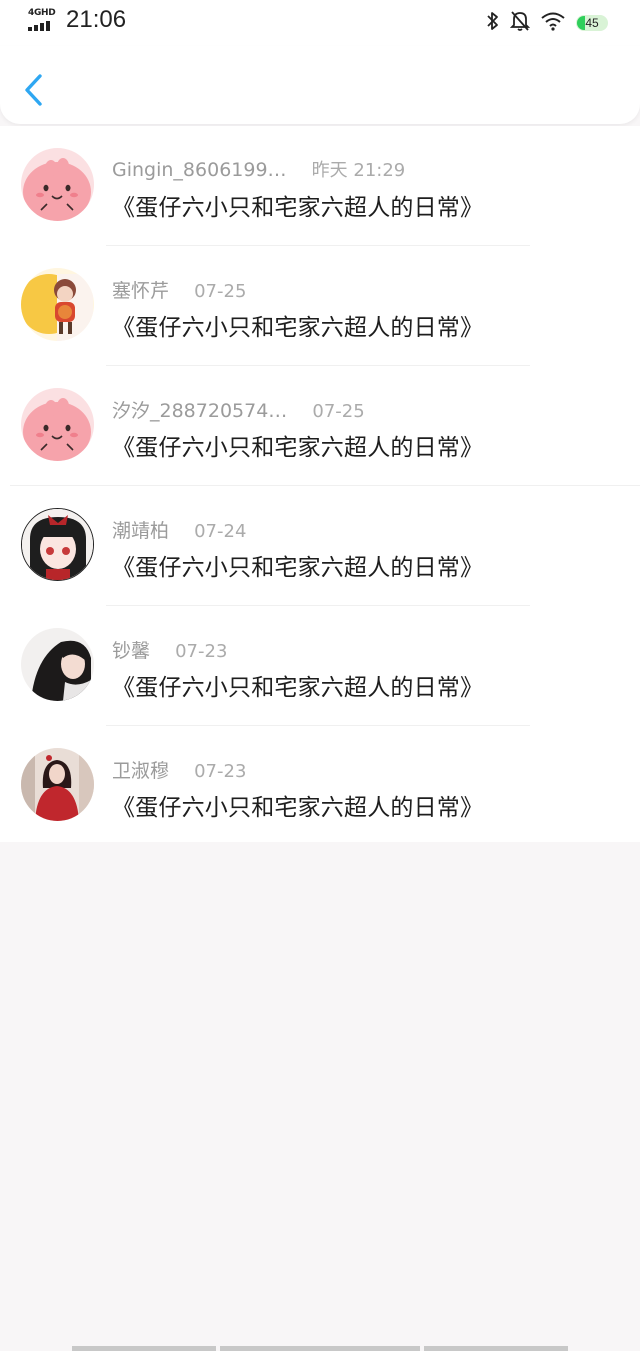  I want to click on battery-icon: 45, so click(592, 23).